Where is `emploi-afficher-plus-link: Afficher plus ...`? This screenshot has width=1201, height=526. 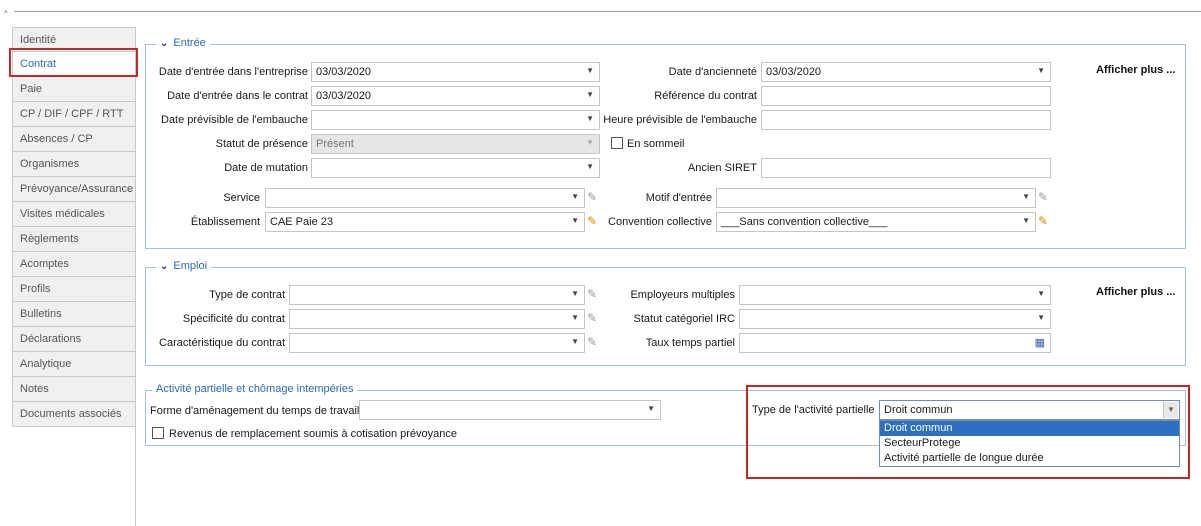
emploi-afficher-plus-link: Afficher plus ... is located at coordinates (1135, 292).